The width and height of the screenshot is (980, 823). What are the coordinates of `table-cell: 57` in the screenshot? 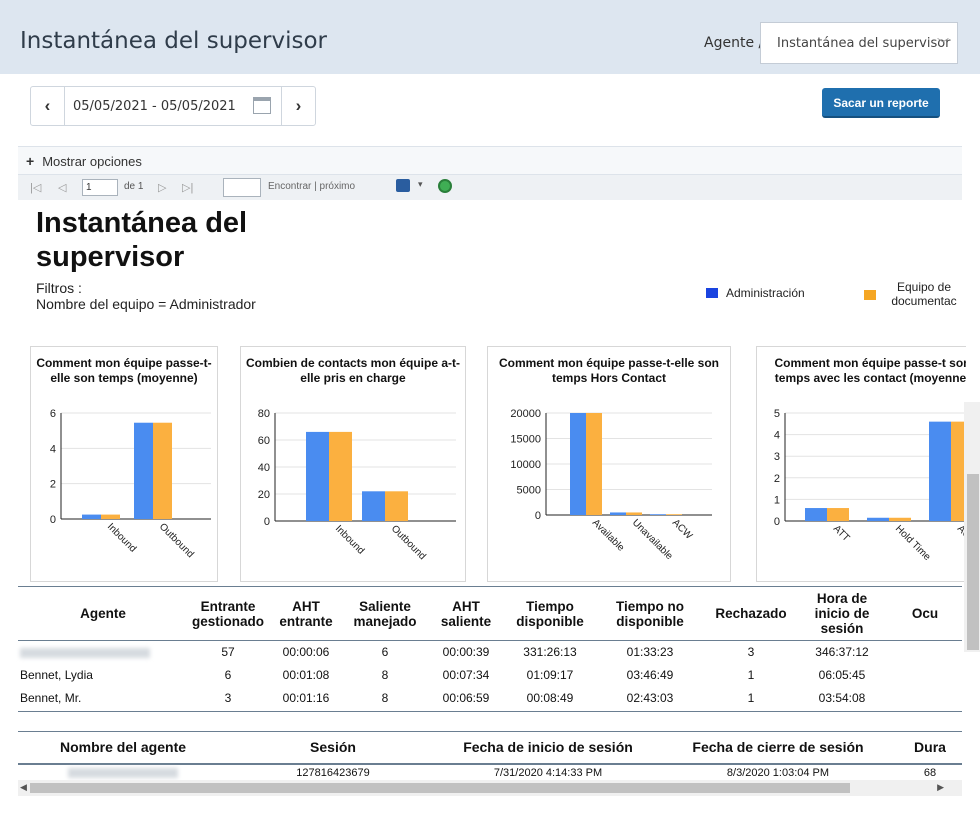 It's located at (228, 652).